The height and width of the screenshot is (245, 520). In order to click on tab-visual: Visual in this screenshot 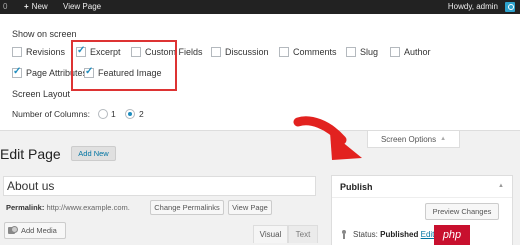, I will do `click(270, 234)`.